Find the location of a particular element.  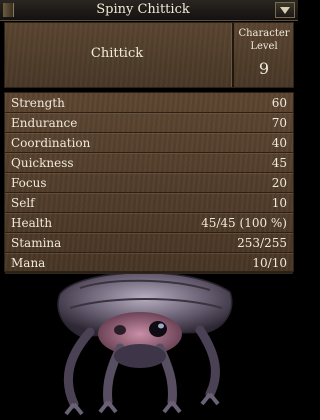

stat-value: 20 is located at coordinates (279, 183).